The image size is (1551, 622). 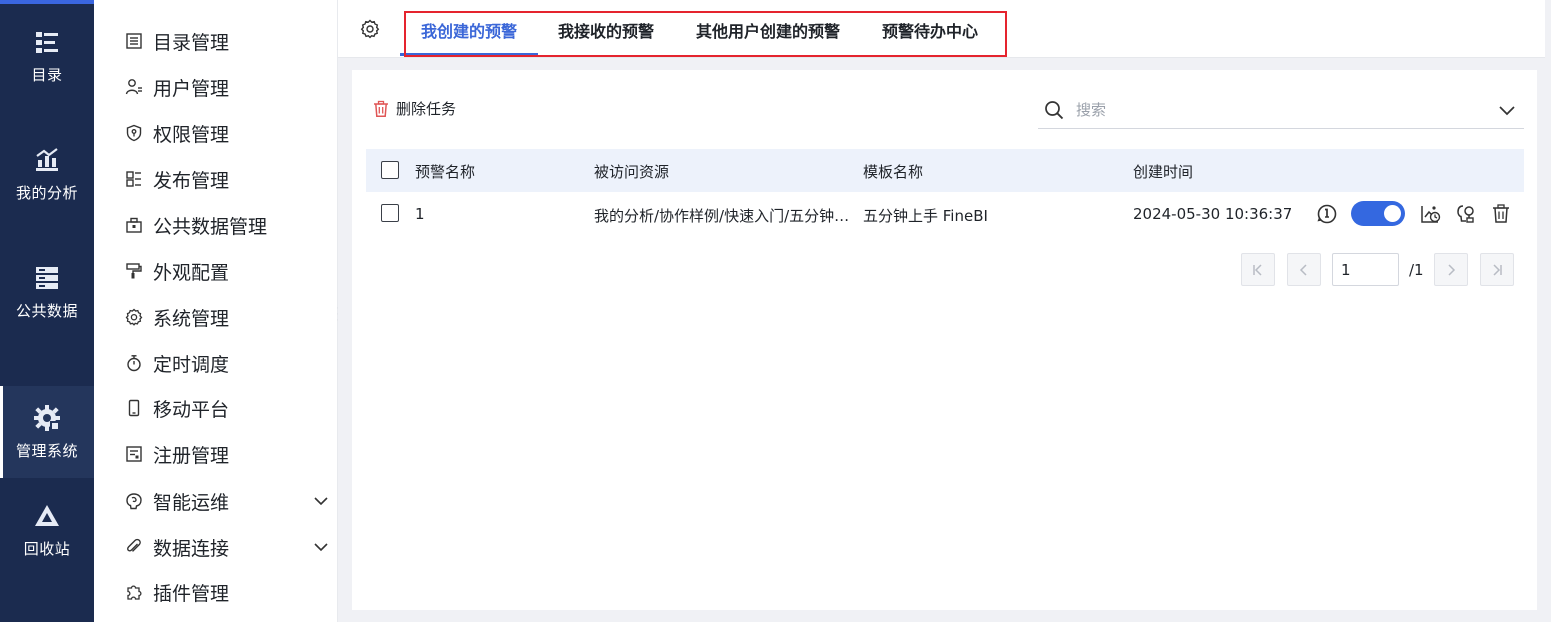 I want to click on paint-roller-icon, so click(x=134, y=271).